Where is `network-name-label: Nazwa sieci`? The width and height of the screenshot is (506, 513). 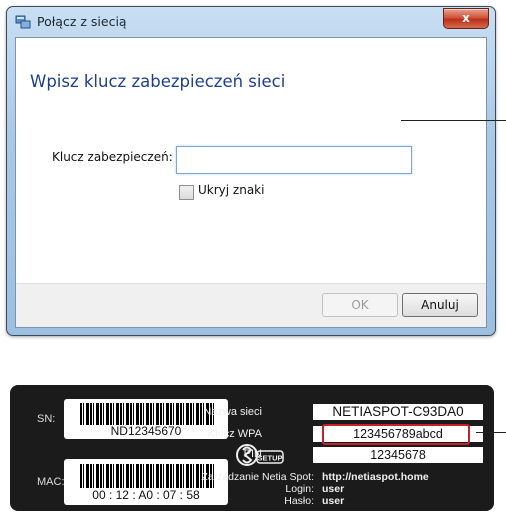
network-name-label: Nazwa sieci is located at coordinates (232, 412).